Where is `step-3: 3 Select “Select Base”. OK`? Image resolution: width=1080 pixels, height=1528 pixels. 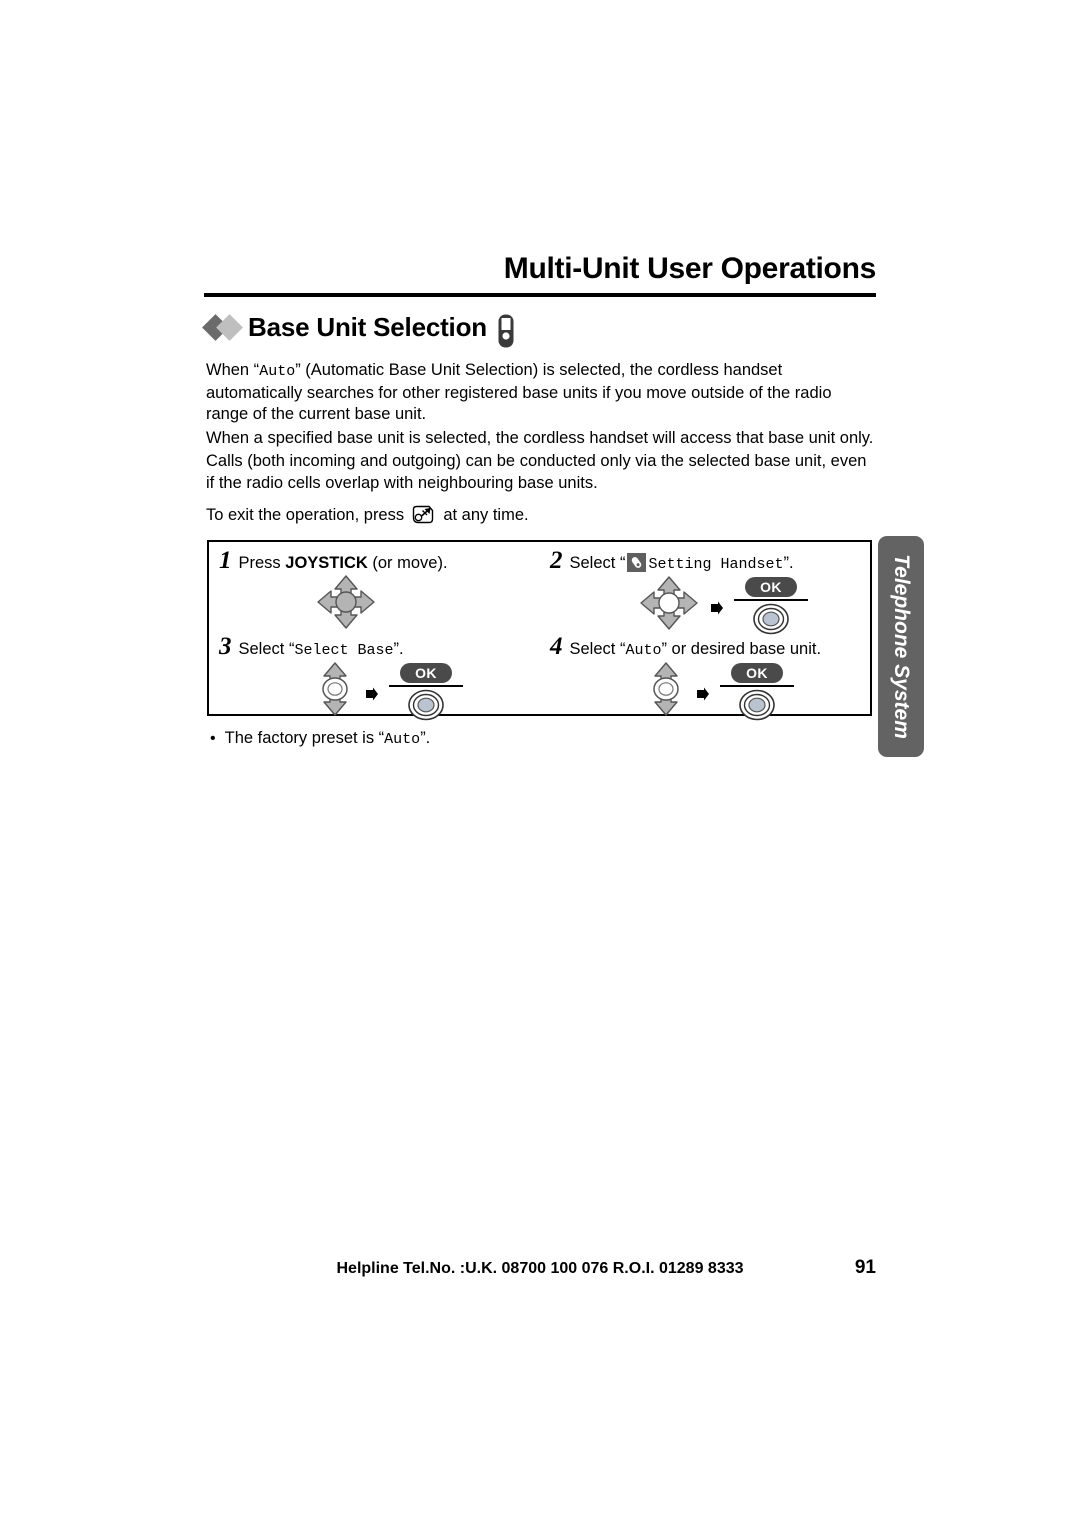 step-3: 3 Select “Select Base”. OK is located at coordinates (384, 677).